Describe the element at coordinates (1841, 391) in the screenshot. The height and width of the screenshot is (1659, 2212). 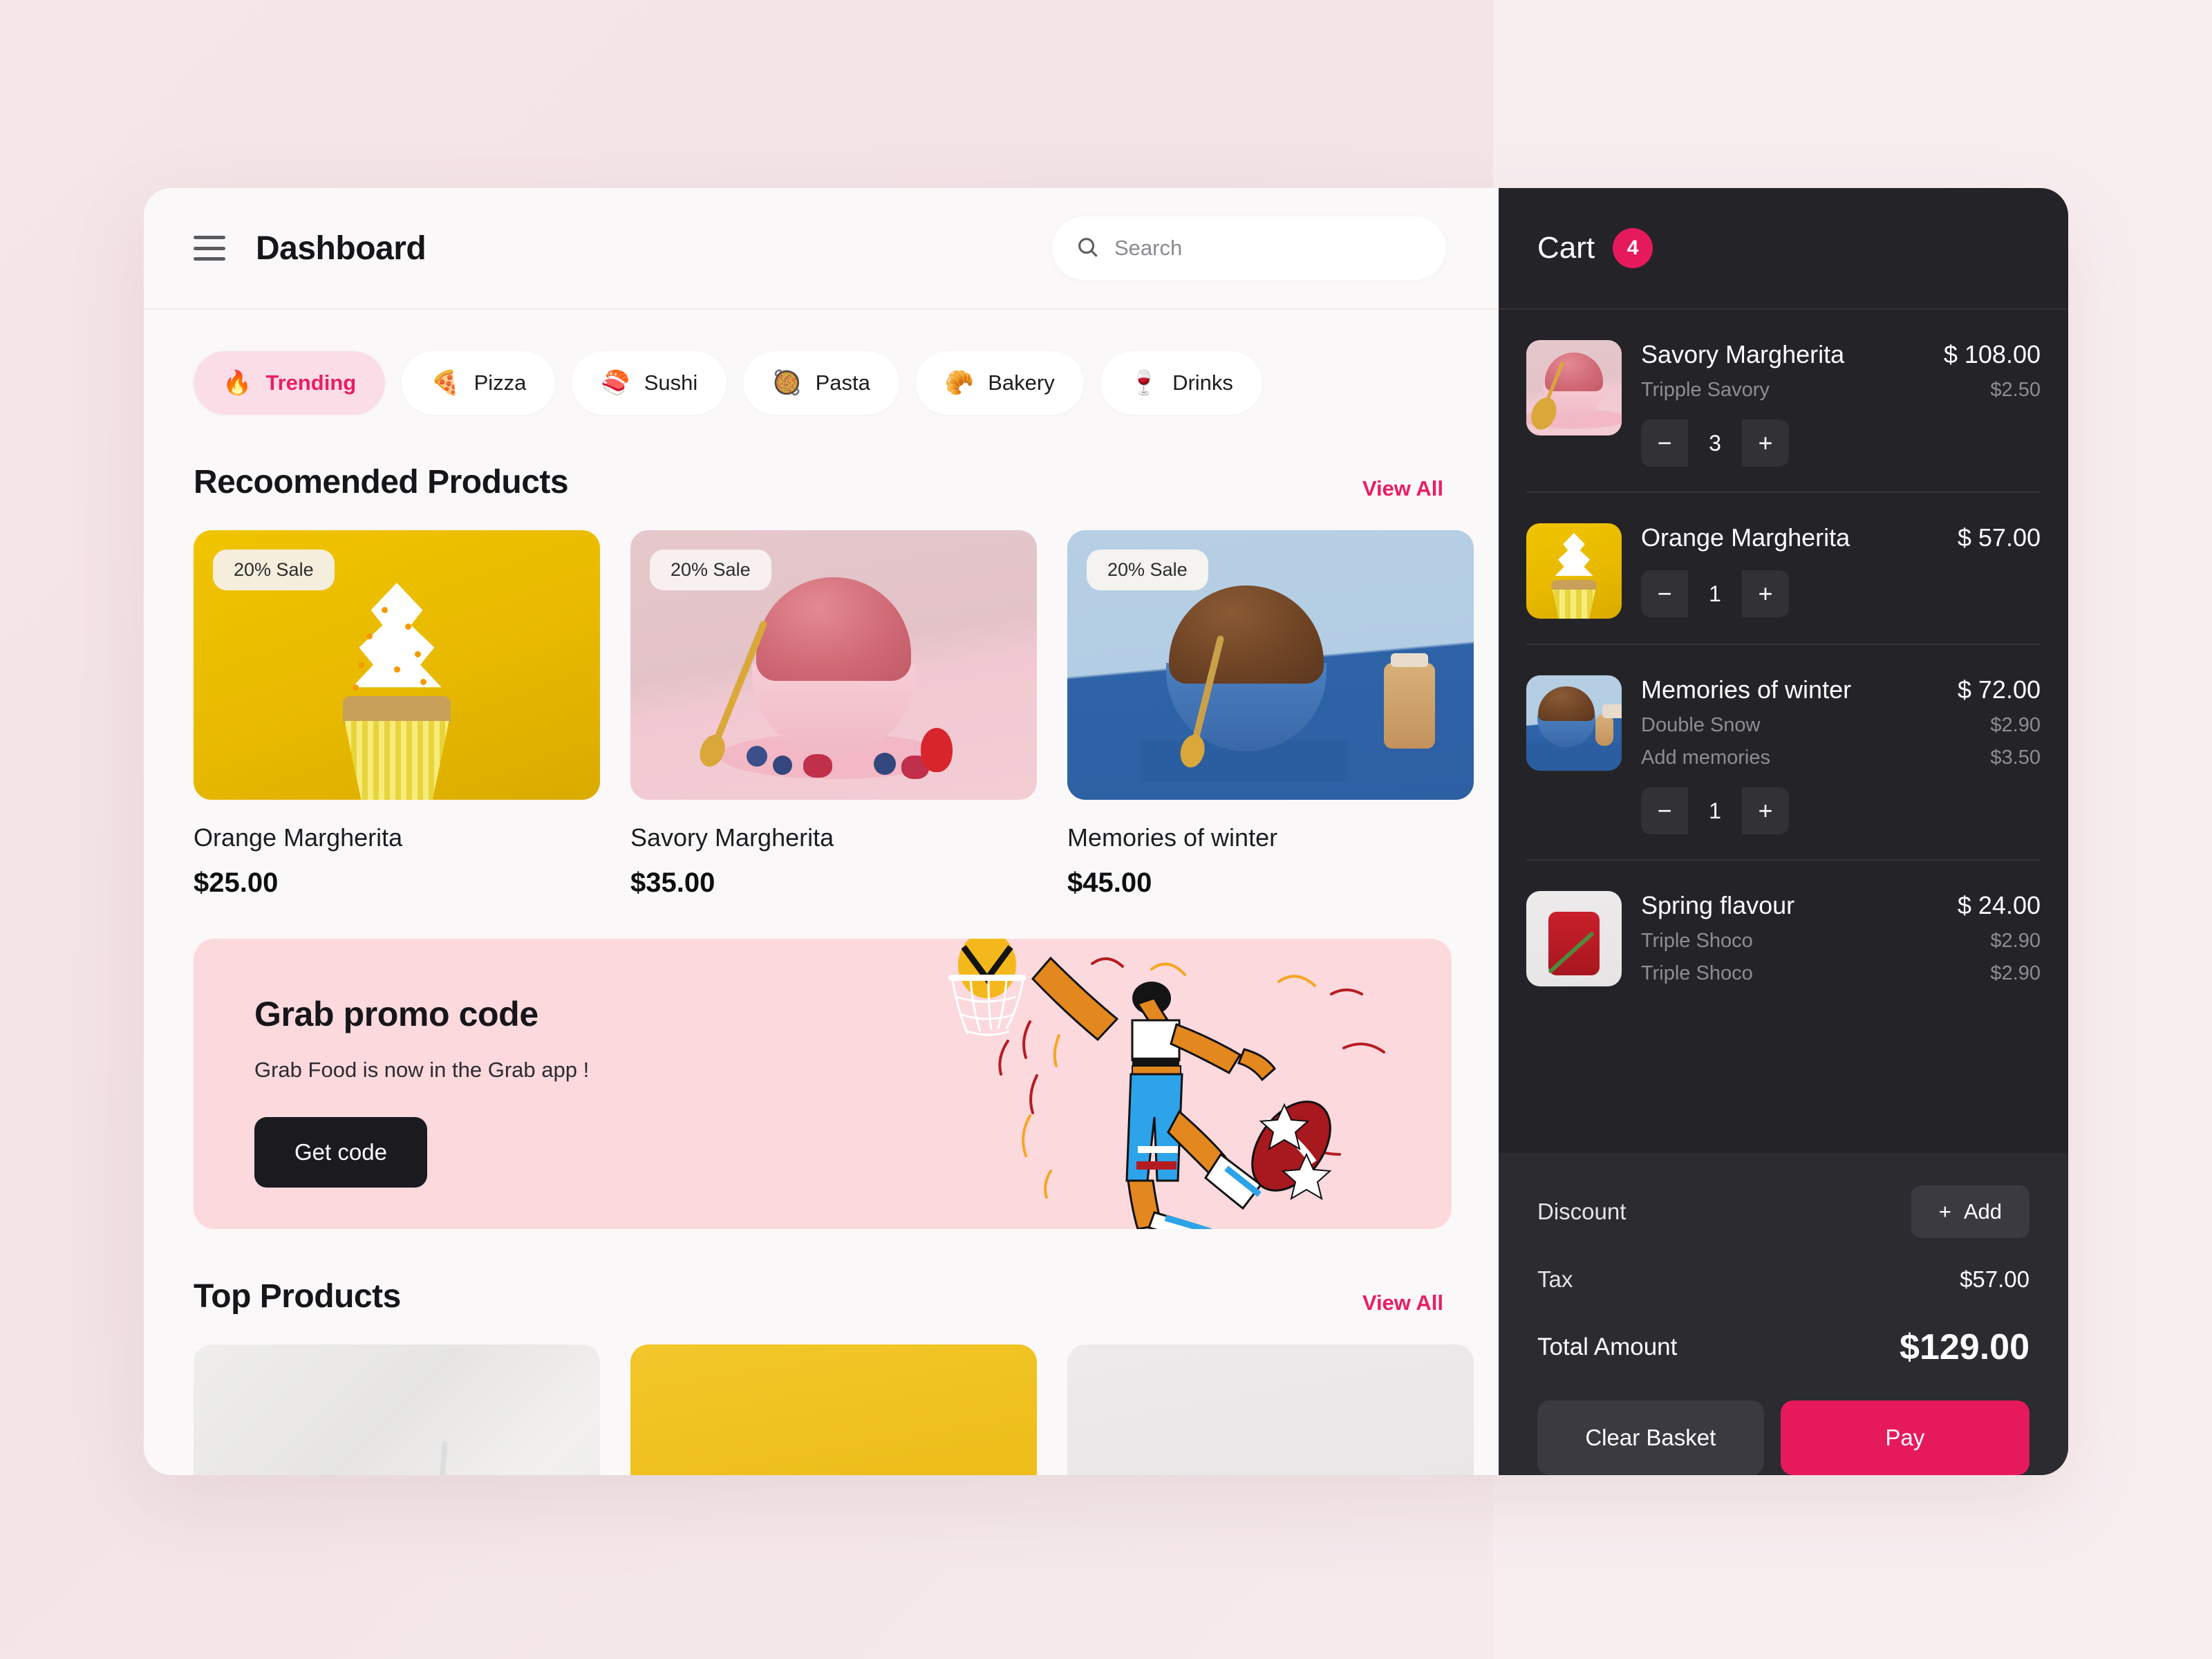
I see `cart-item-option: Tripple Savory $2.50` at that location.